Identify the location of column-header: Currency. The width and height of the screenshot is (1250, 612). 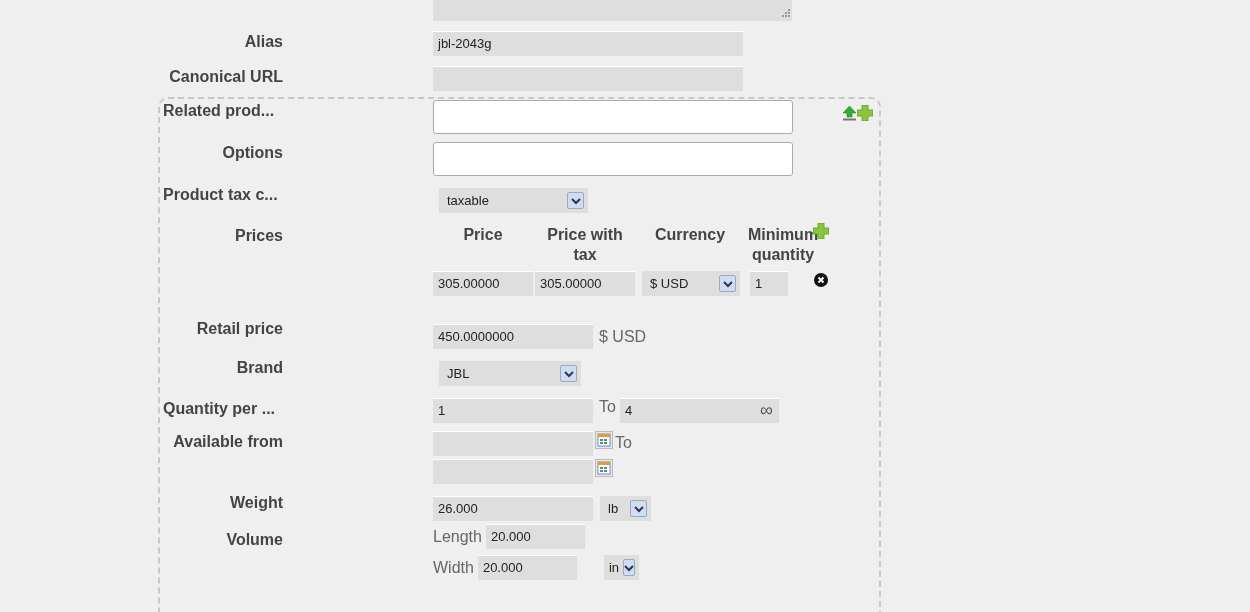
(690, 235).